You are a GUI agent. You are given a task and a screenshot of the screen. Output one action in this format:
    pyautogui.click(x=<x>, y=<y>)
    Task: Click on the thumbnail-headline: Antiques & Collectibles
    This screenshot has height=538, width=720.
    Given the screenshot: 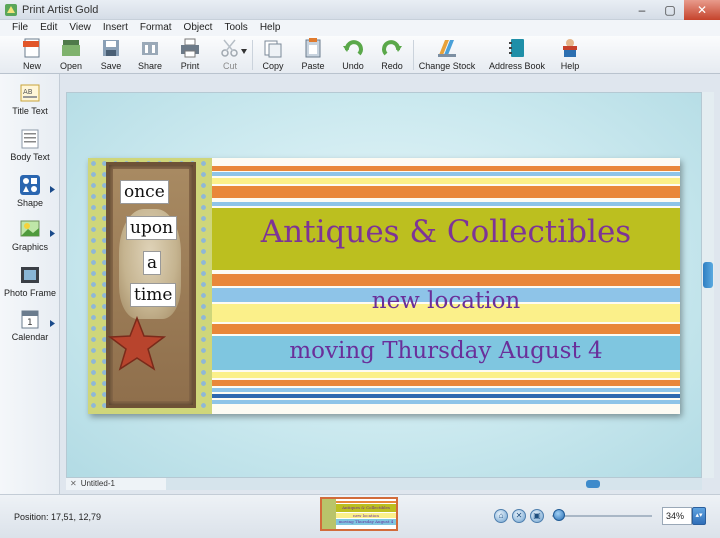 What is the action you would take?
    pyautogui.click(x=366, y=507)
    